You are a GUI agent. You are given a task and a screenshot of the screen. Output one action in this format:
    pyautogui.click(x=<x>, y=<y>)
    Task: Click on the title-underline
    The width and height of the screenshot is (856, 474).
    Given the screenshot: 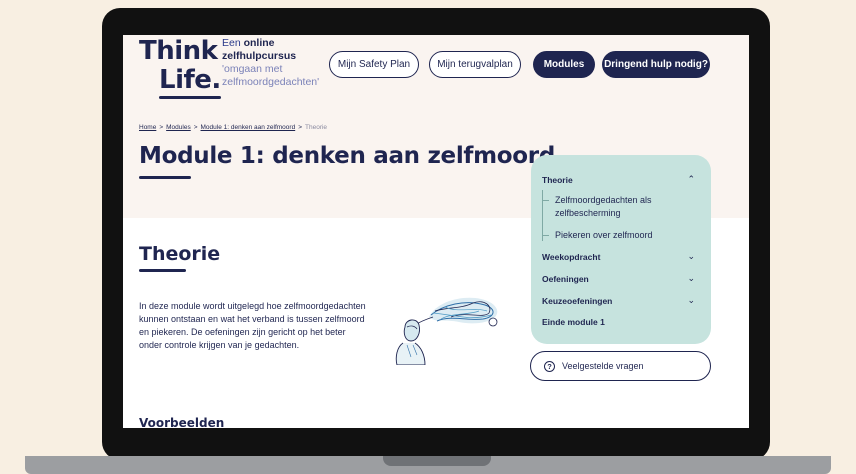 What is the action you would take?
    pyautogui.click(x=165, y=177)
    